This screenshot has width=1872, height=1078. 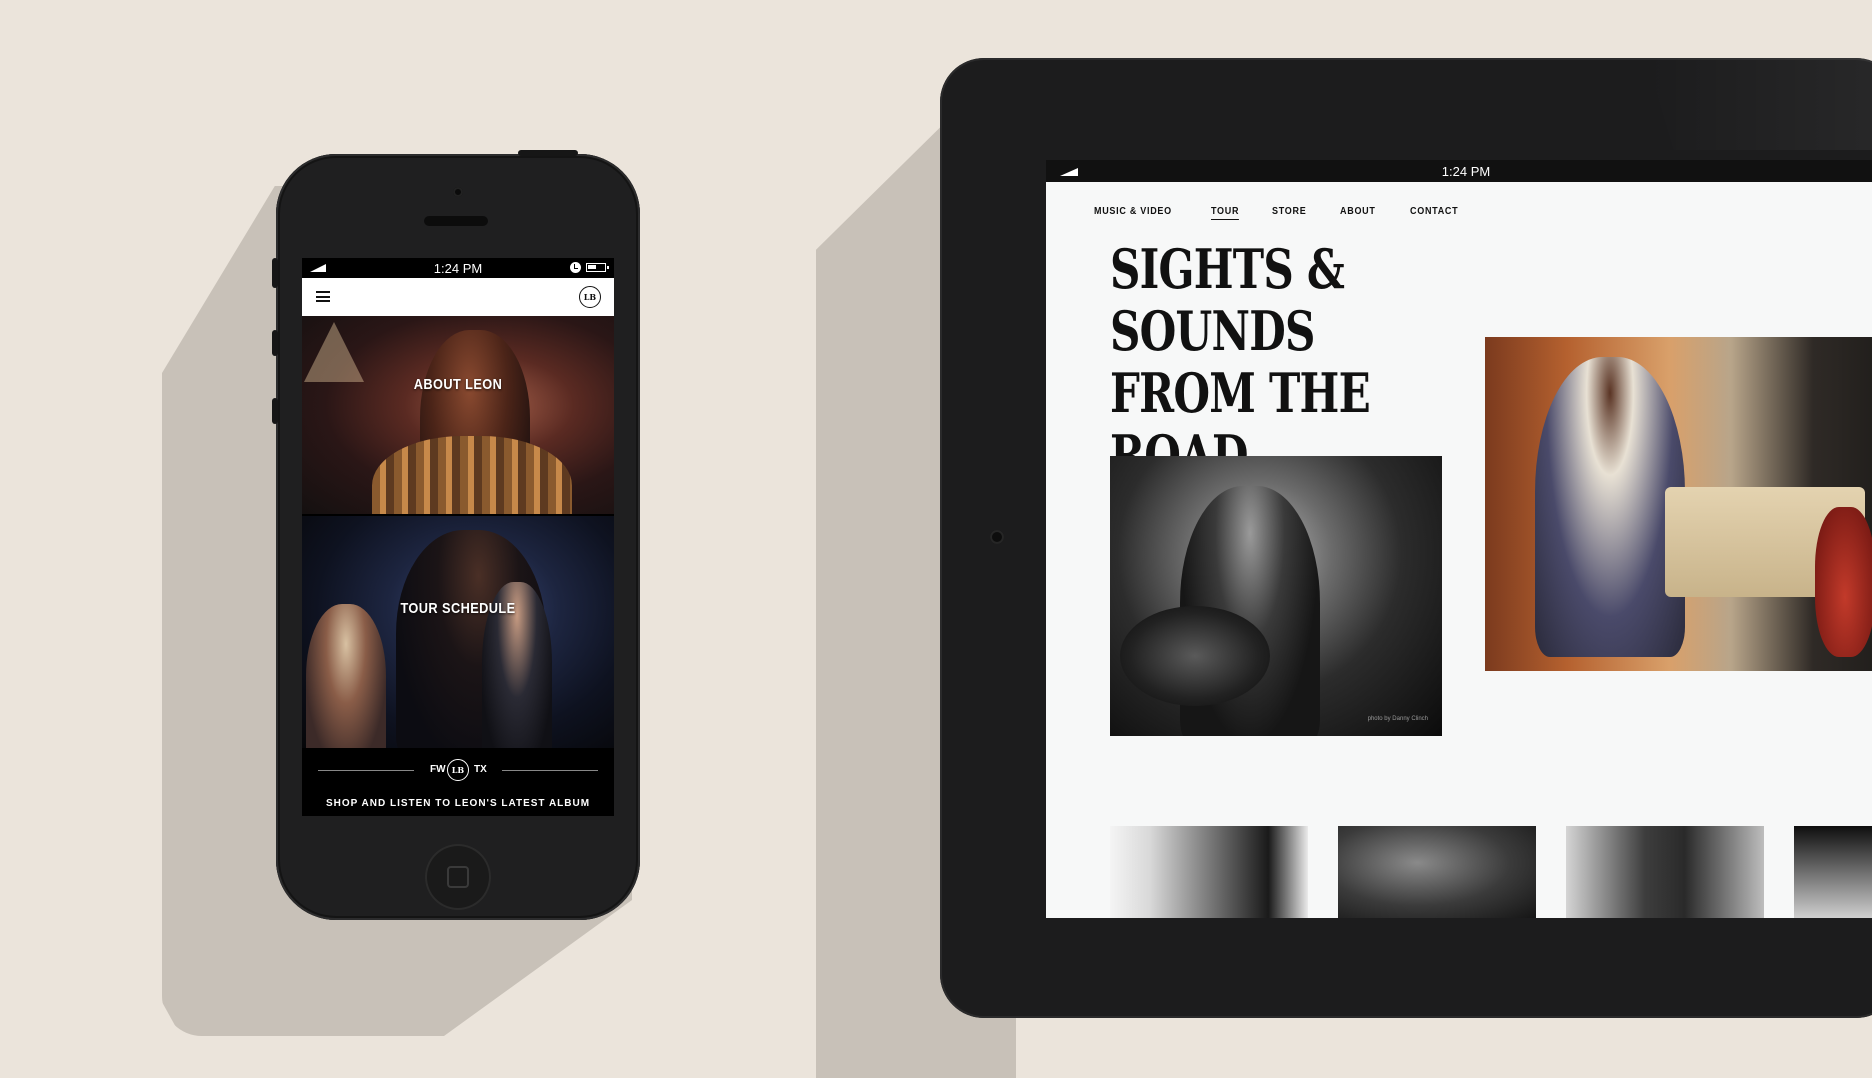 I want to click on footer-state: TX, so click(x=480, y=769).